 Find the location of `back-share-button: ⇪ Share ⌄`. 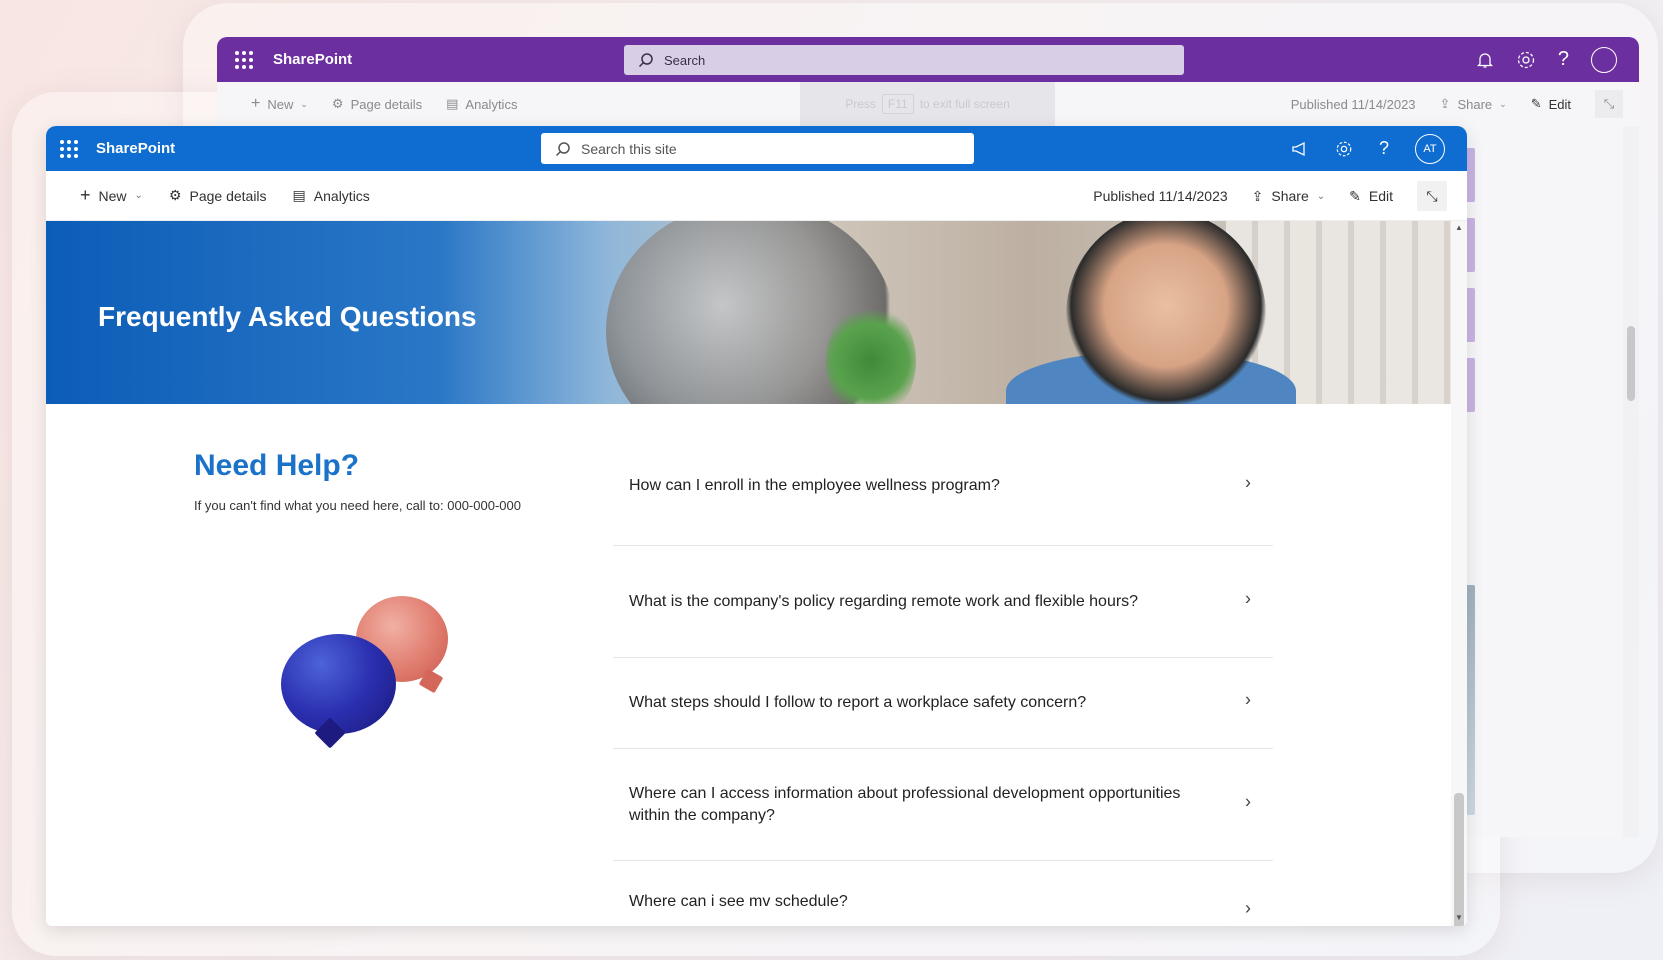

back-share-button: ⇪ Share ⌄ is located at coordinates (1473, 104).